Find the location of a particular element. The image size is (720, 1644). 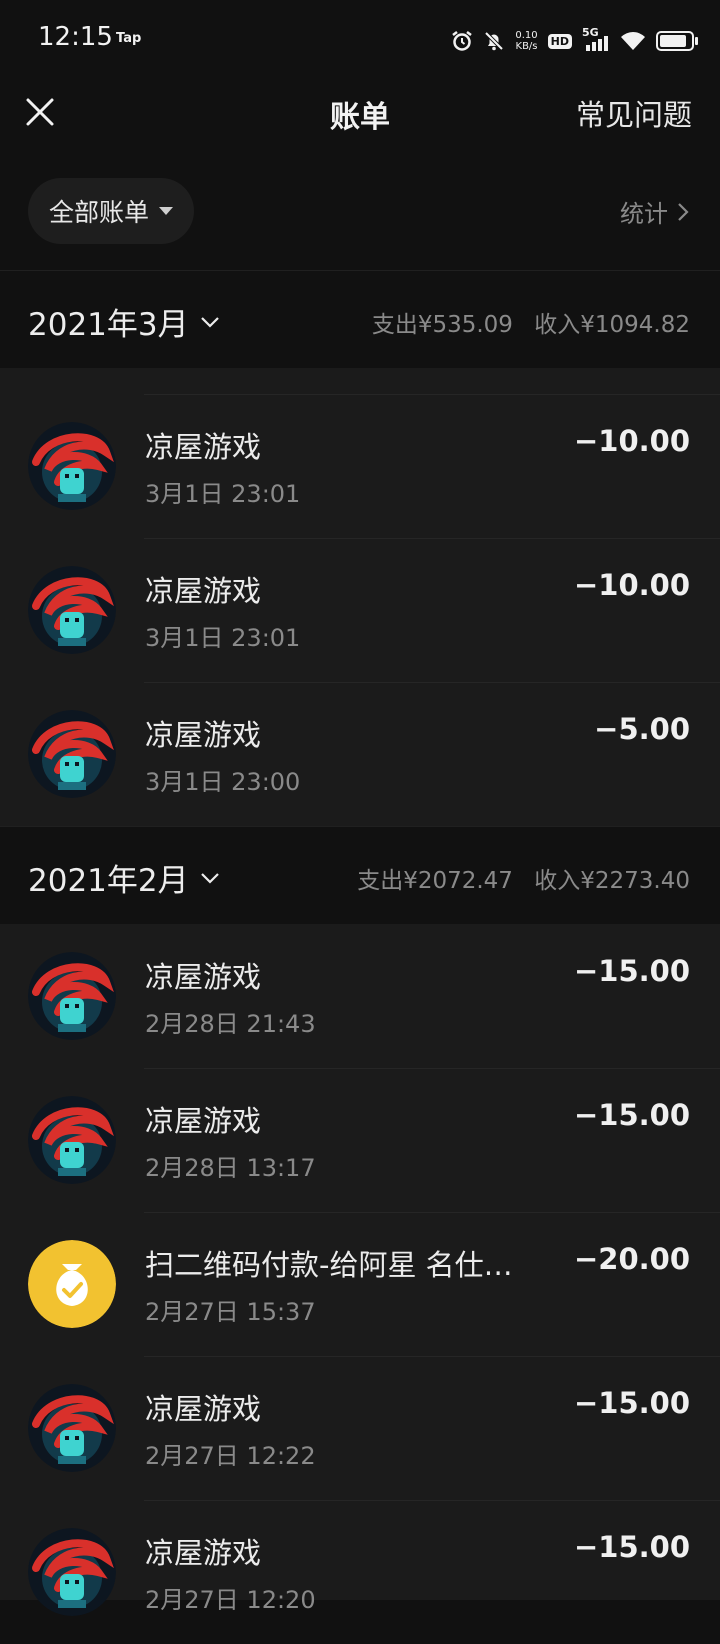

transaction-time: 2月28日 21:43 is located at coordinates (230, 1024).